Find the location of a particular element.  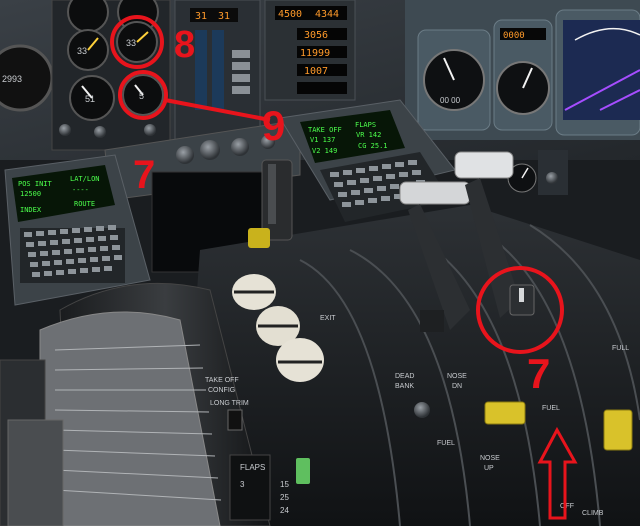

climb-label: CLIMB is located at coordinates (593, 513).